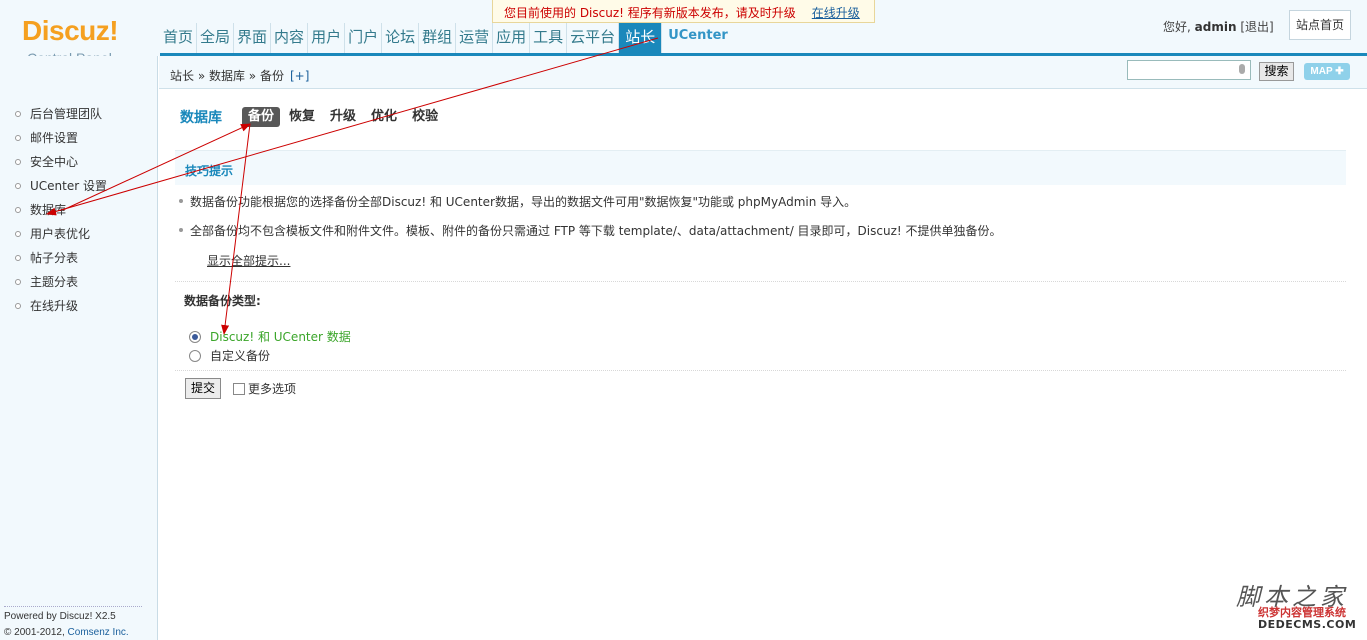 This screenshot has height=640, width=1367. I want to click on db-tabs: 数据库 备份 恢复 升级 优化 校验, so click(313, 117).